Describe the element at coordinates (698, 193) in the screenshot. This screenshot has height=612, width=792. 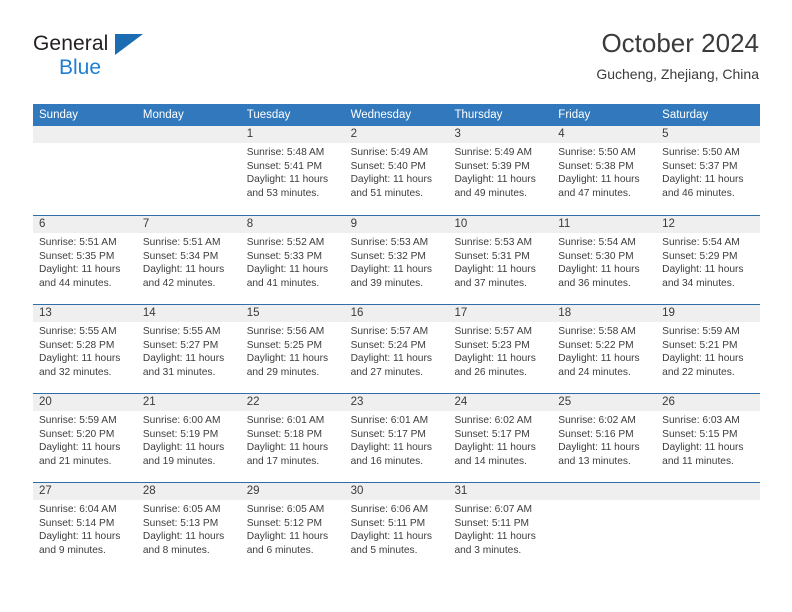
I see `daylight-text-line2: and 46 minutes.` at that location.